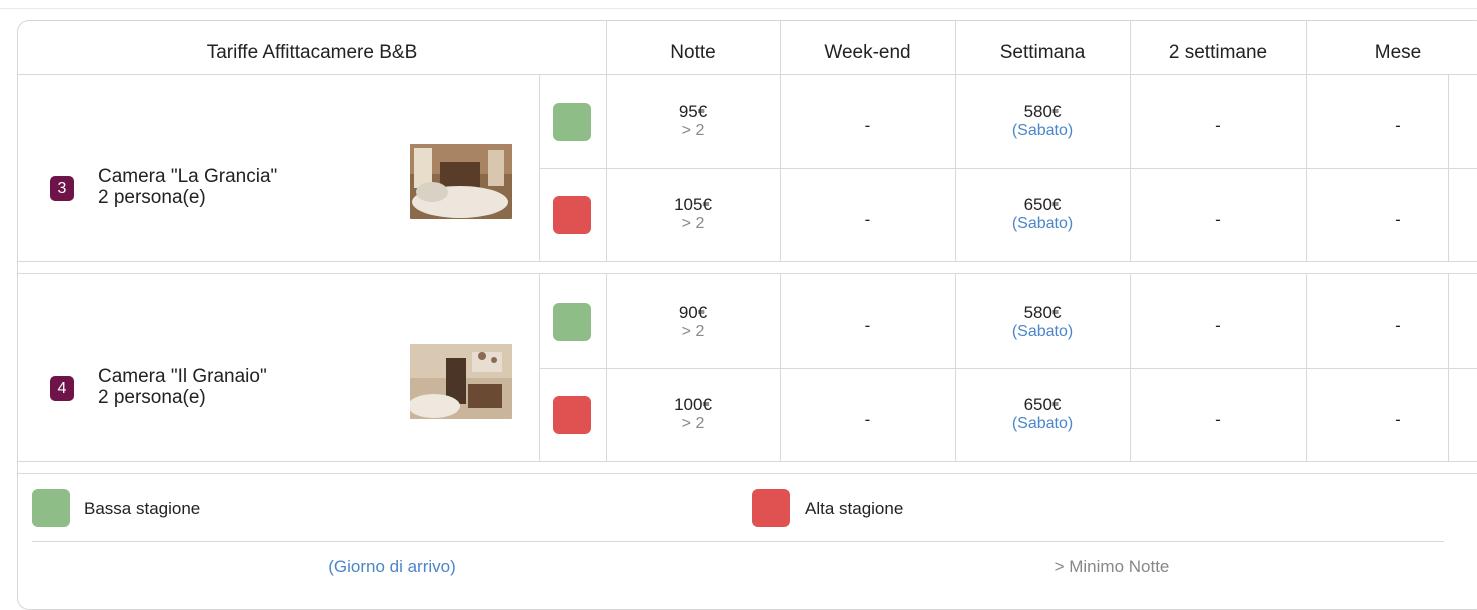 This screenshot has height=610, width=1477. What do you see at coordinates (867, 52) in the screenshot?
I see `column-header-weekend: Week-end` at bounding box center [867, 52].